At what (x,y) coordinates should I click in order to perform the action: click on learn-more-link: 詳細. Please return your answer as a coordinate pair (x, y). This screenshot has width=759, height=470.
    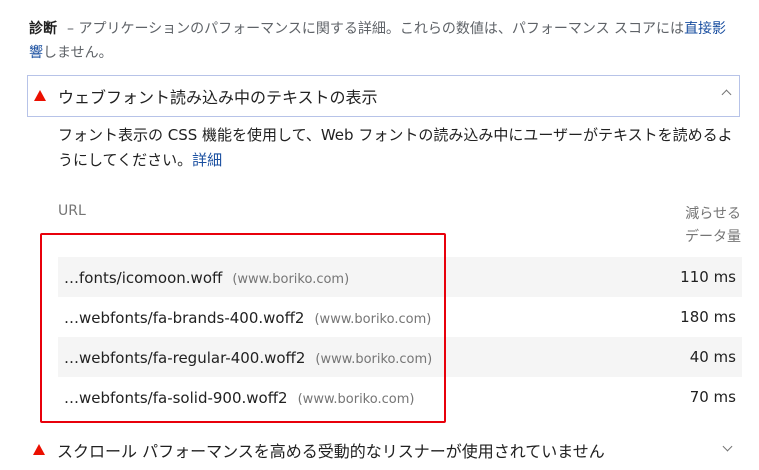
    Looking at the image, I should click on (207, 160).